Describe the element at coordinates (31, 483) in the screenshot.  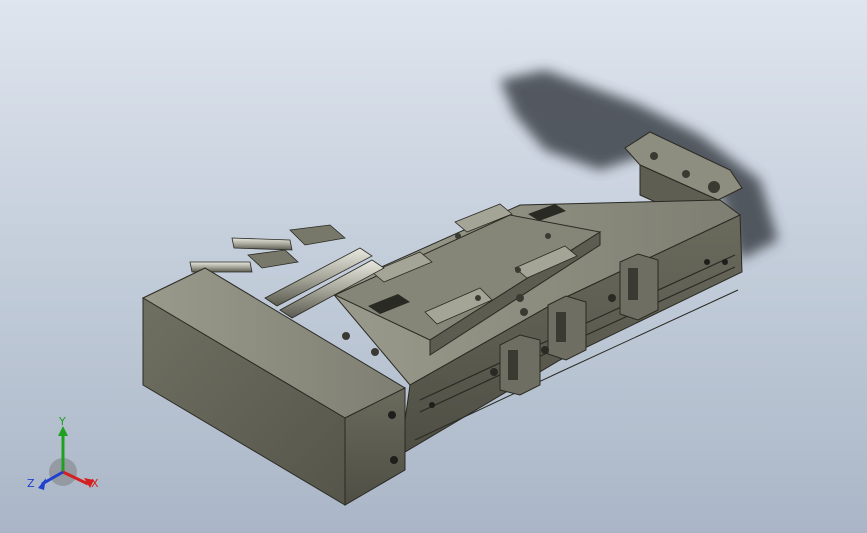
I see `z-axis-label: Z` at that location.